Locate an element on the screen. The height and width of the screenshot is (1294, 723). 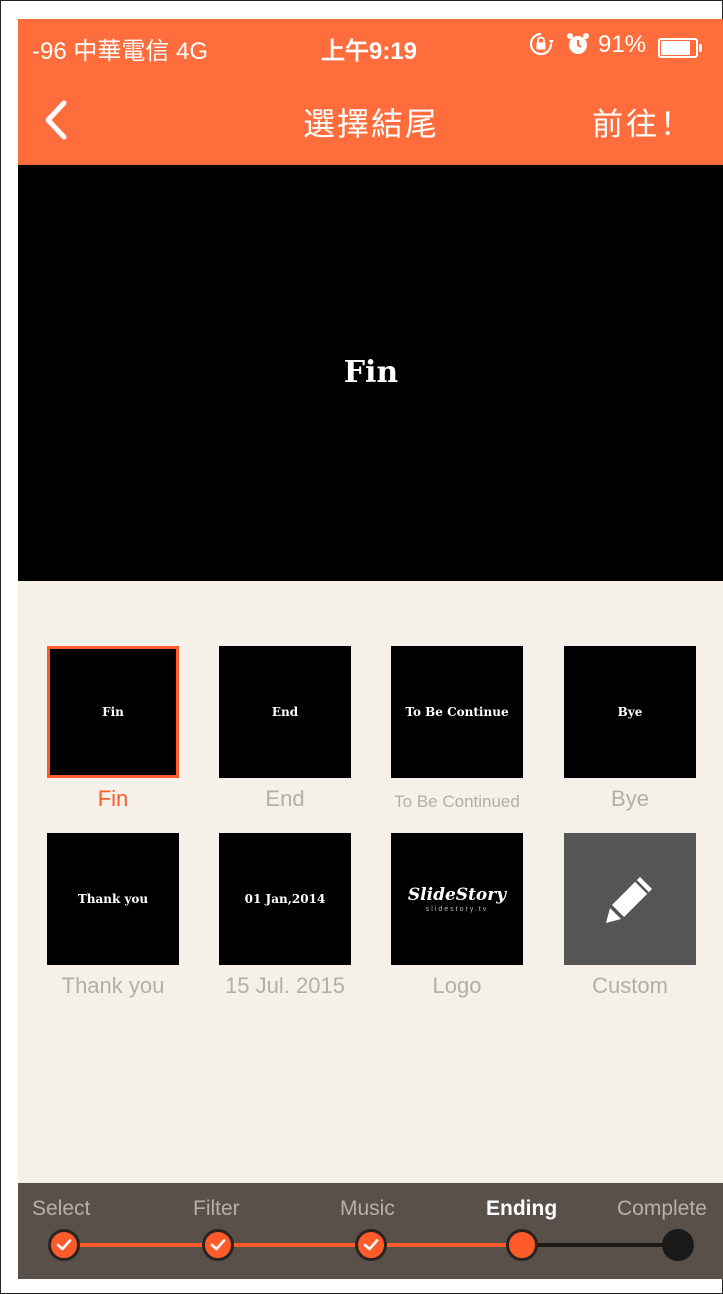
step-dot-complete is located at coordinates (678, 1245).